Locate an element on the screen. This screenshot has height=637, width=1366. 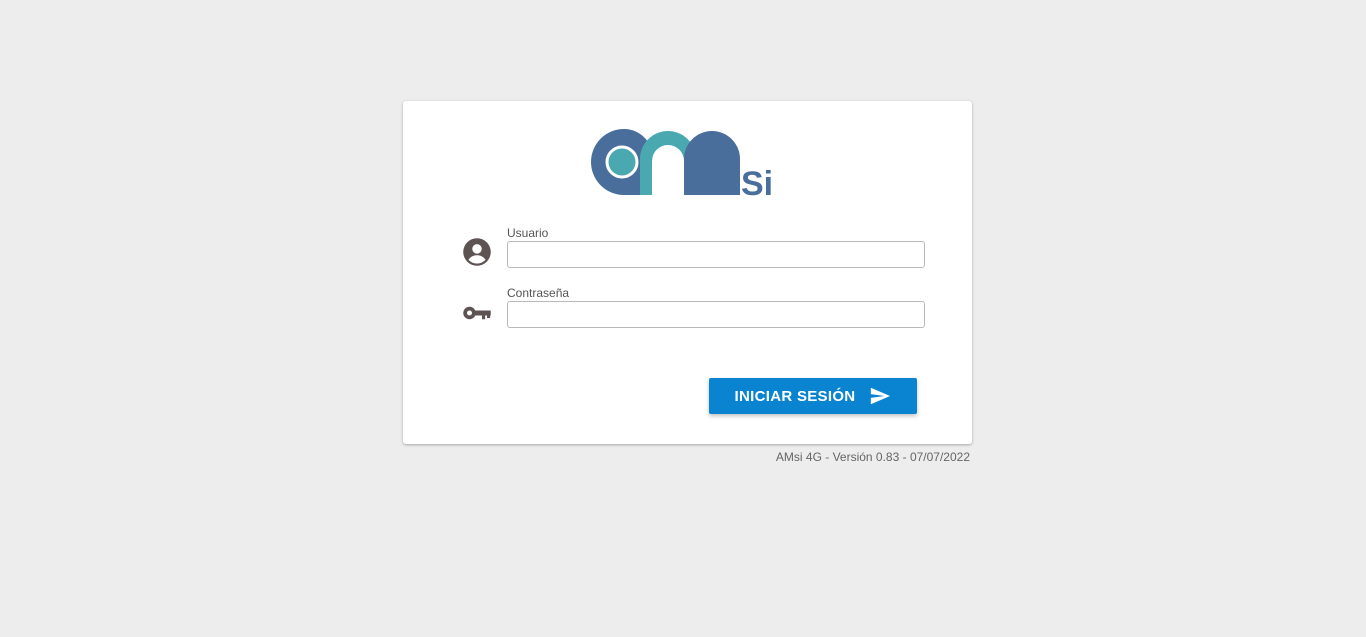
key-icon is located at coordinates (477, 313).